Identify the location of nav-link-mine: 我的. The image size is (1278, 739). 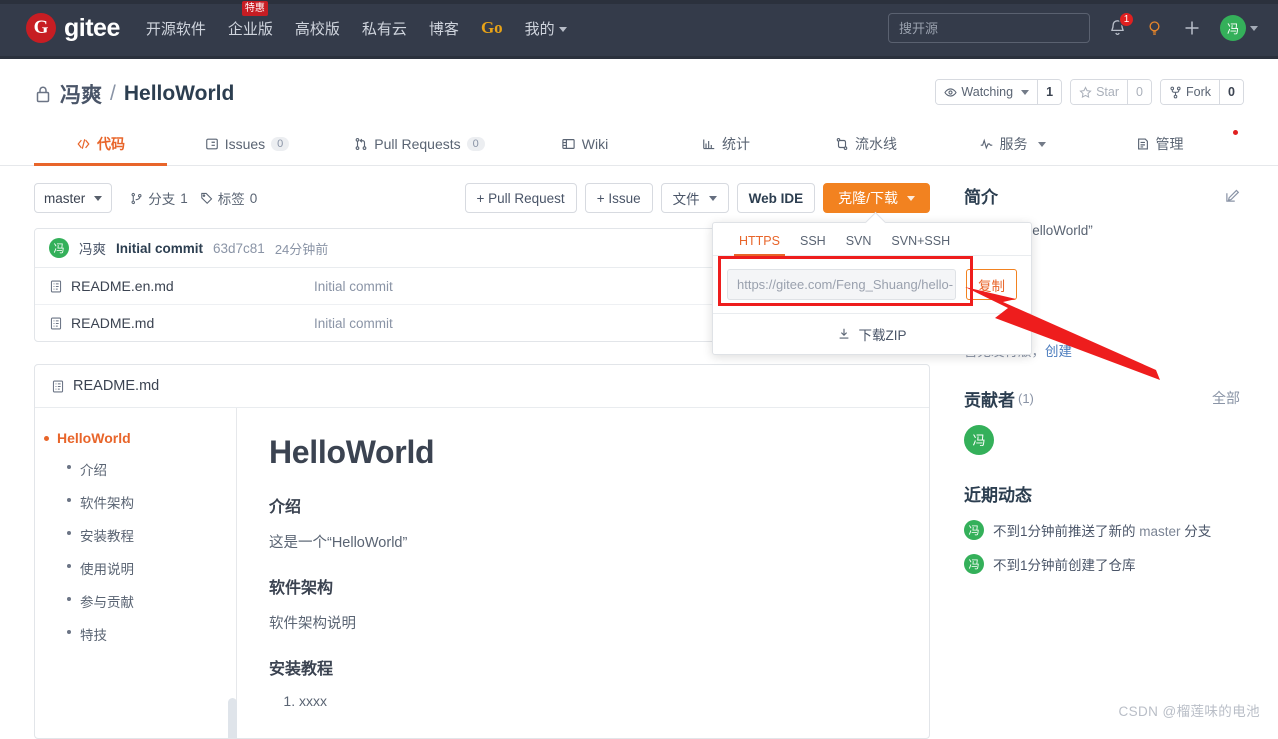
(546, 28).